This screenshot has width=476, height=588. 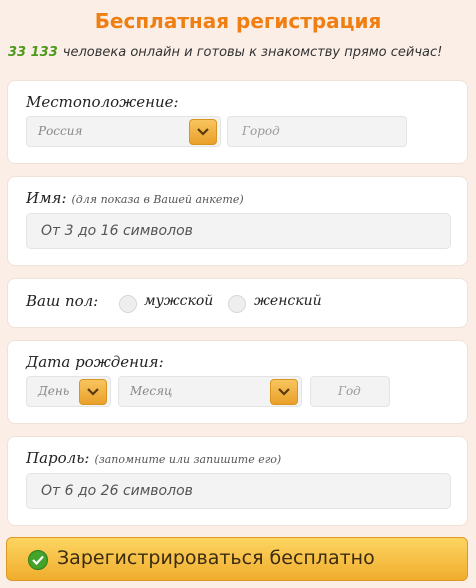 I want to click on name-placeholder: От 3 до 16 символов, so click(x=117, y=231).